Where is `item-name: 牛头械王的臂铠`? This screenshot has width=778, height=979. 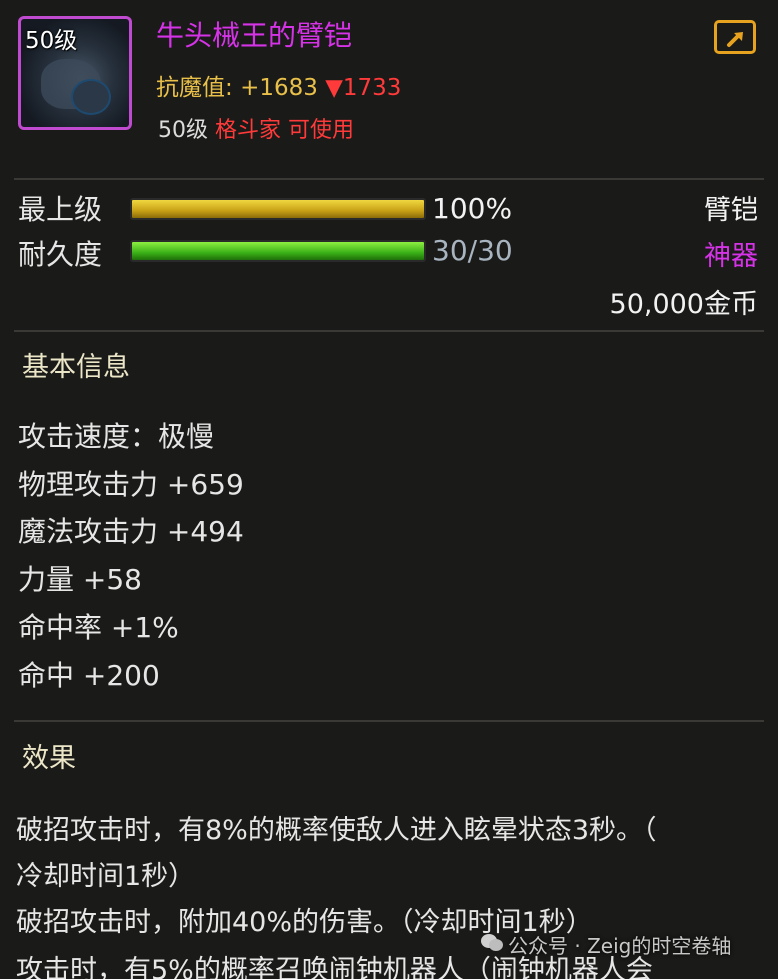
item-name: 牛头械王的臂铠 is located at coordinates (254, 35).